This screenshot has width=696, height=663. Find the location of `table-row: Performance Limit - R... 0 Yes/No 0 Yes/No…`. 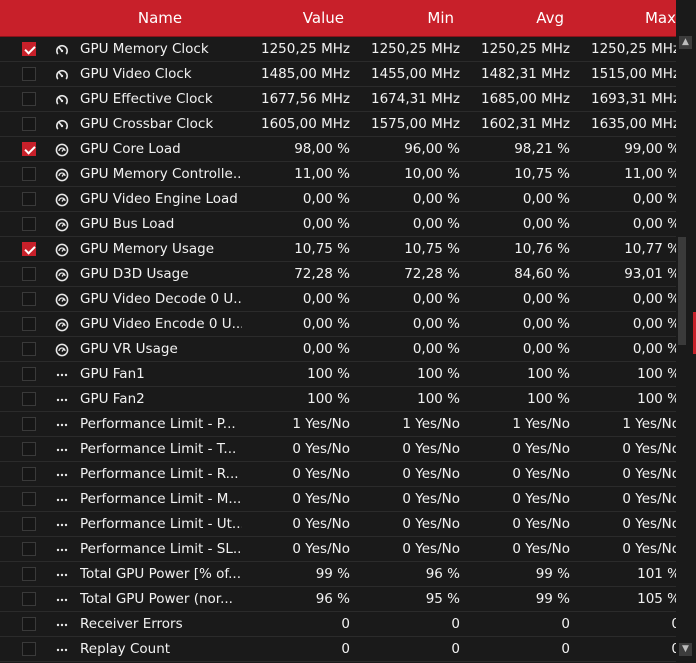

table-row: Performance Limit - R... 0 Yes/No 0 Yes/No… is located at coordinates (340, 474).